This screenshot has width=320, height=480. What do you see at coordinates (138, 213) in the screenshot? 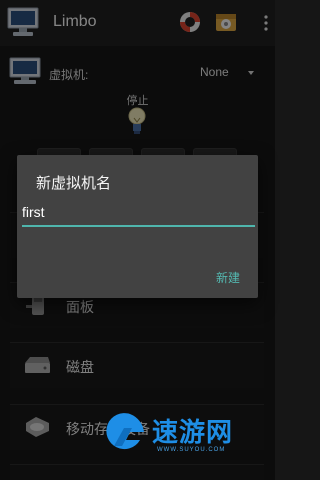
I see `vm-name-input` at bounding box center [138, 213].